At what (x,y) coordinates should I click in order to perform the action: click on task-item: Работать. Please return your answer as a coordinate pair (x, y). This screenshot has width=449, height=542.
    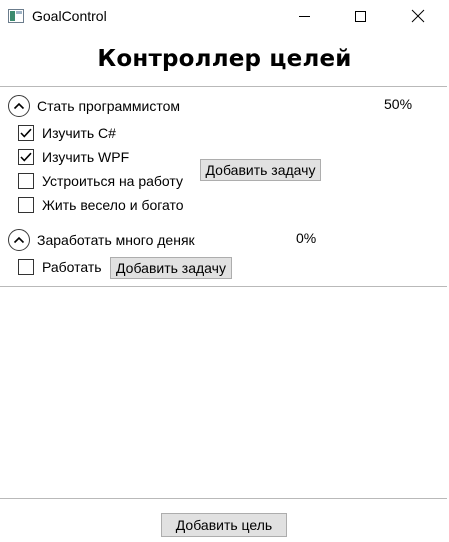
    Looking at the image, I should click on (60, 267).